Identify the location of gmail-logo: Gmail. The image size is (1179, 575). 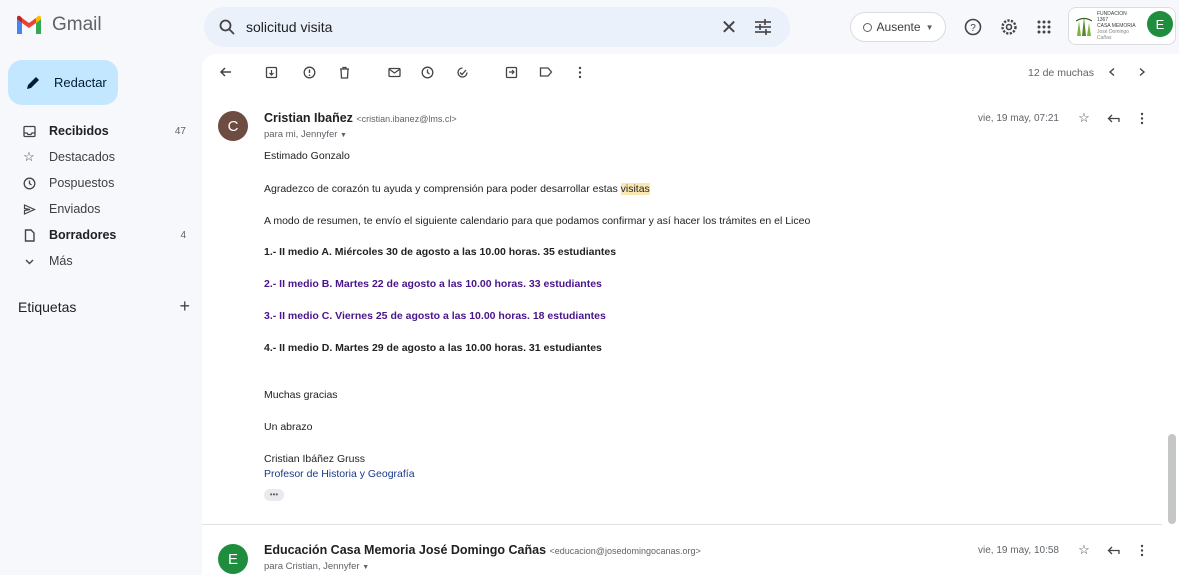
(59, 25).